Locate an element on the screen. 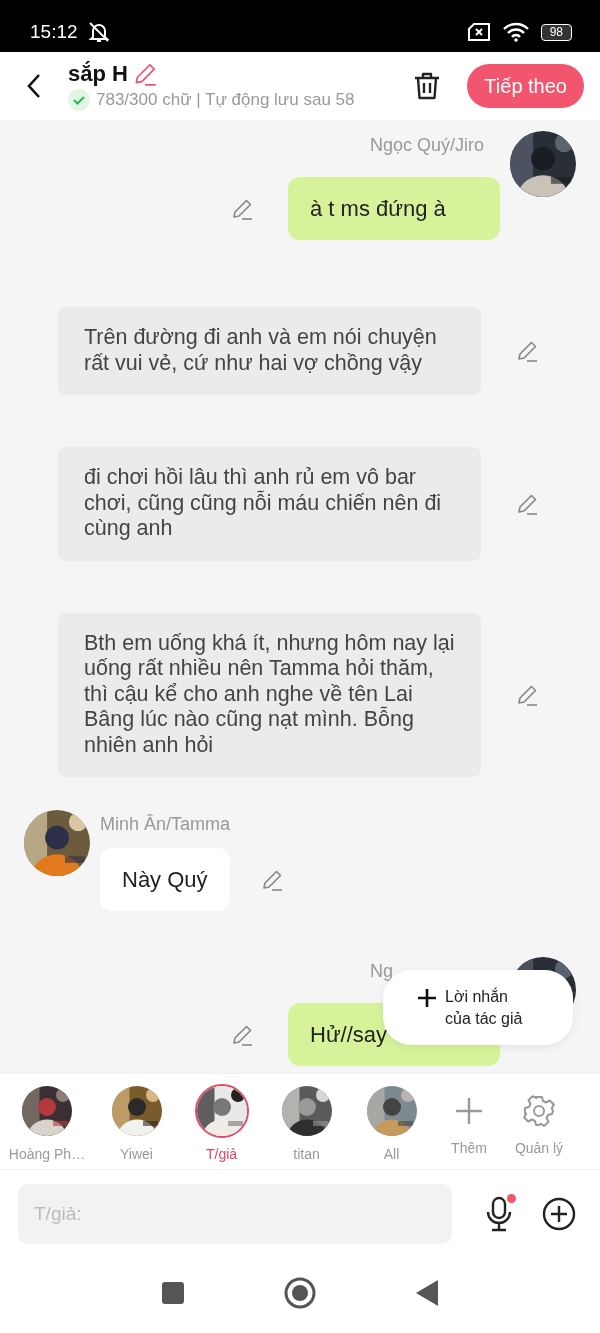 The width and height of the screenshot is (600, 1333). story-title: sắp H is located at coordinates (98, 74).